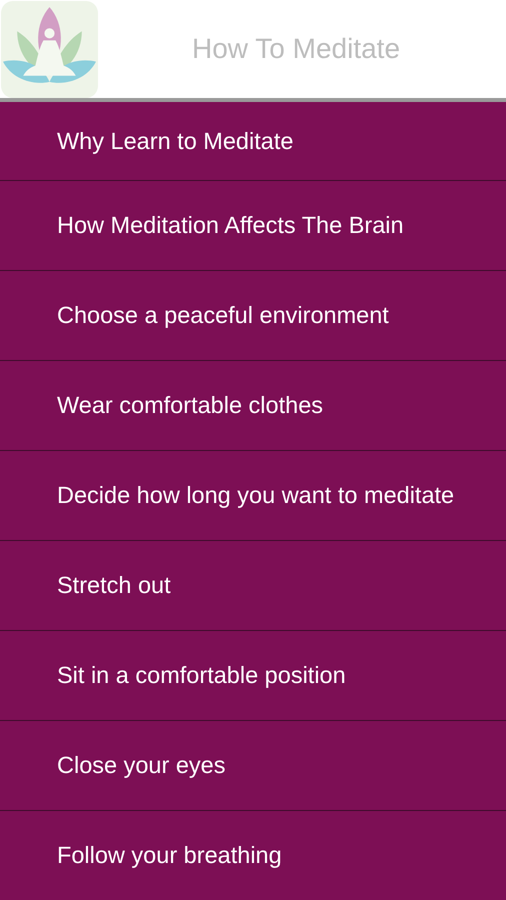 This screenshot has height=900, width=506. What do you see at coordinates (253, 585) in the screenshot?
I see `topic-list-item: Stretch out` at bounding box center [253, 585].